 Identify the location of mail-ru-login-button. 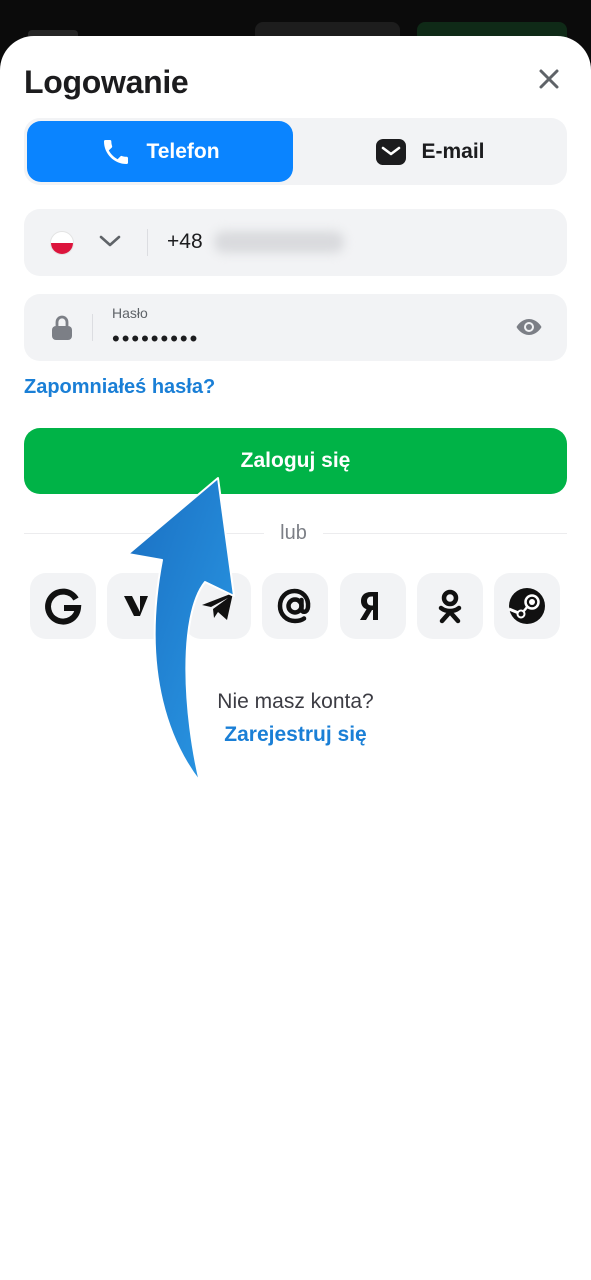
(295, 606).